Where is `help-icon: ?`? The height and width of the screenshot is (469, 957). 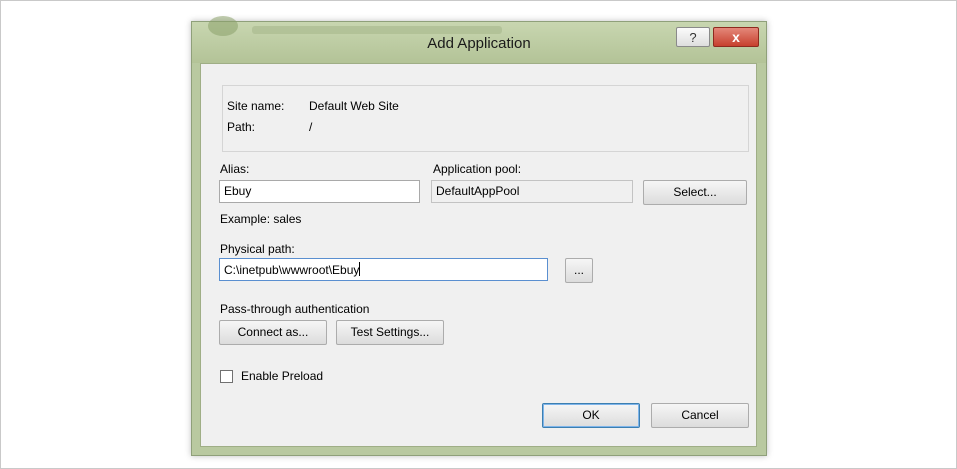 help-icon: ? is located at coordinates (693, 37).